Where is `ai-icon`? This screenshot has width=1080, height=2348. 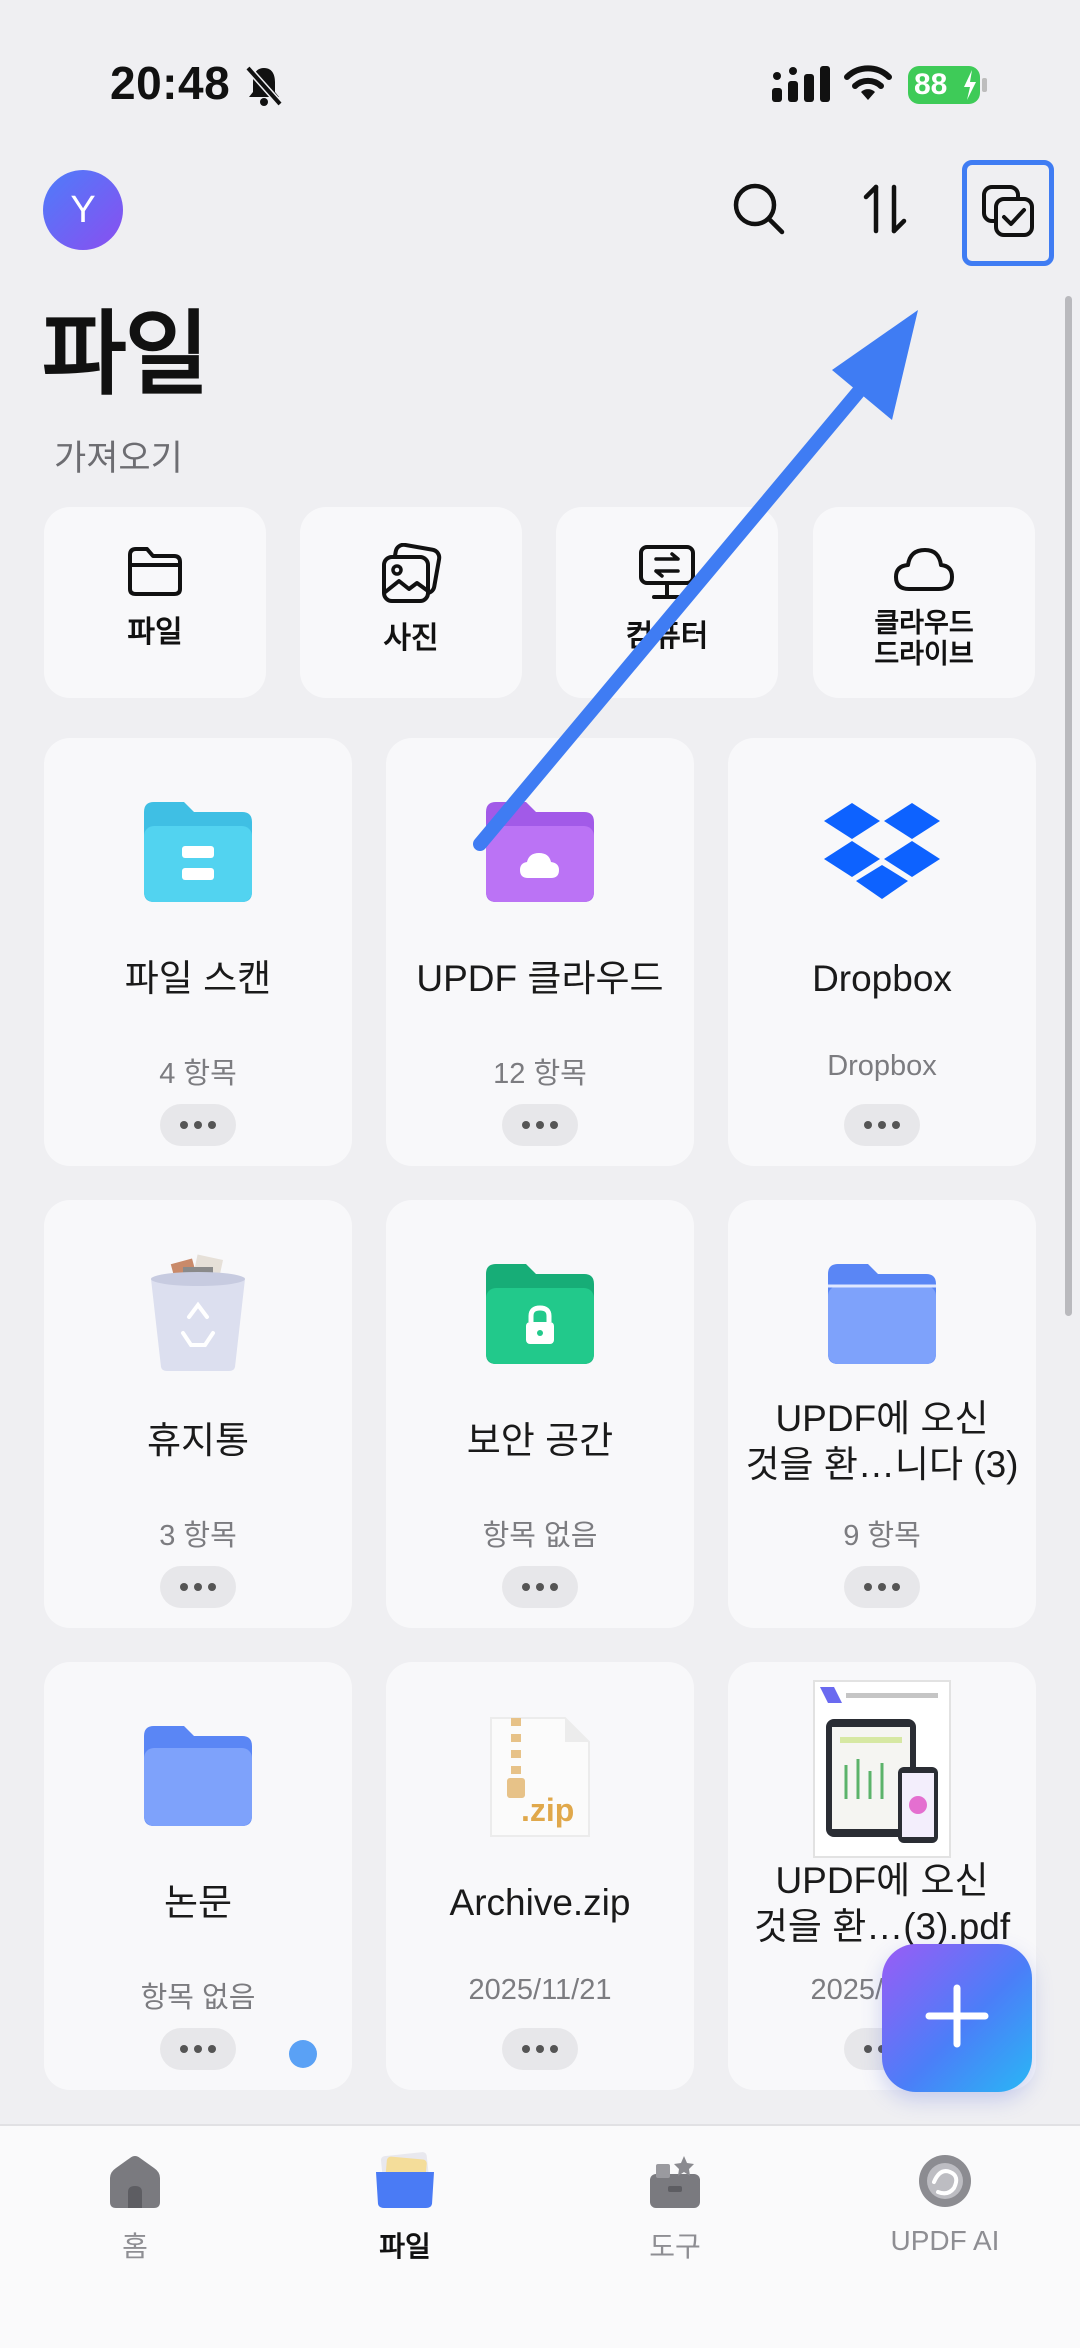
ai-icon is located at coordinates (945, 2183).